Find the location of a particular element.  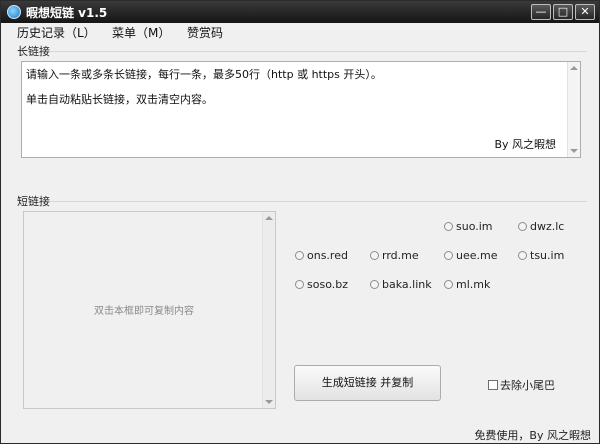

service-radio-tsu-im: tsu.im is located at coordinates (541, 255).